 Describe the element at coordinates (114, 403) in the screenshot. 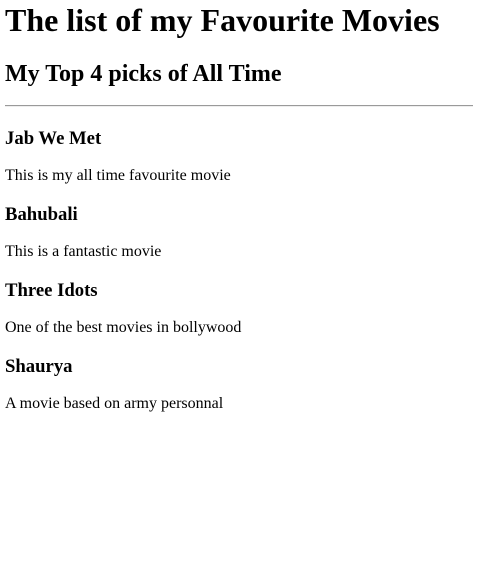

I see `movie-description: A movie based on army personnal` at that location.